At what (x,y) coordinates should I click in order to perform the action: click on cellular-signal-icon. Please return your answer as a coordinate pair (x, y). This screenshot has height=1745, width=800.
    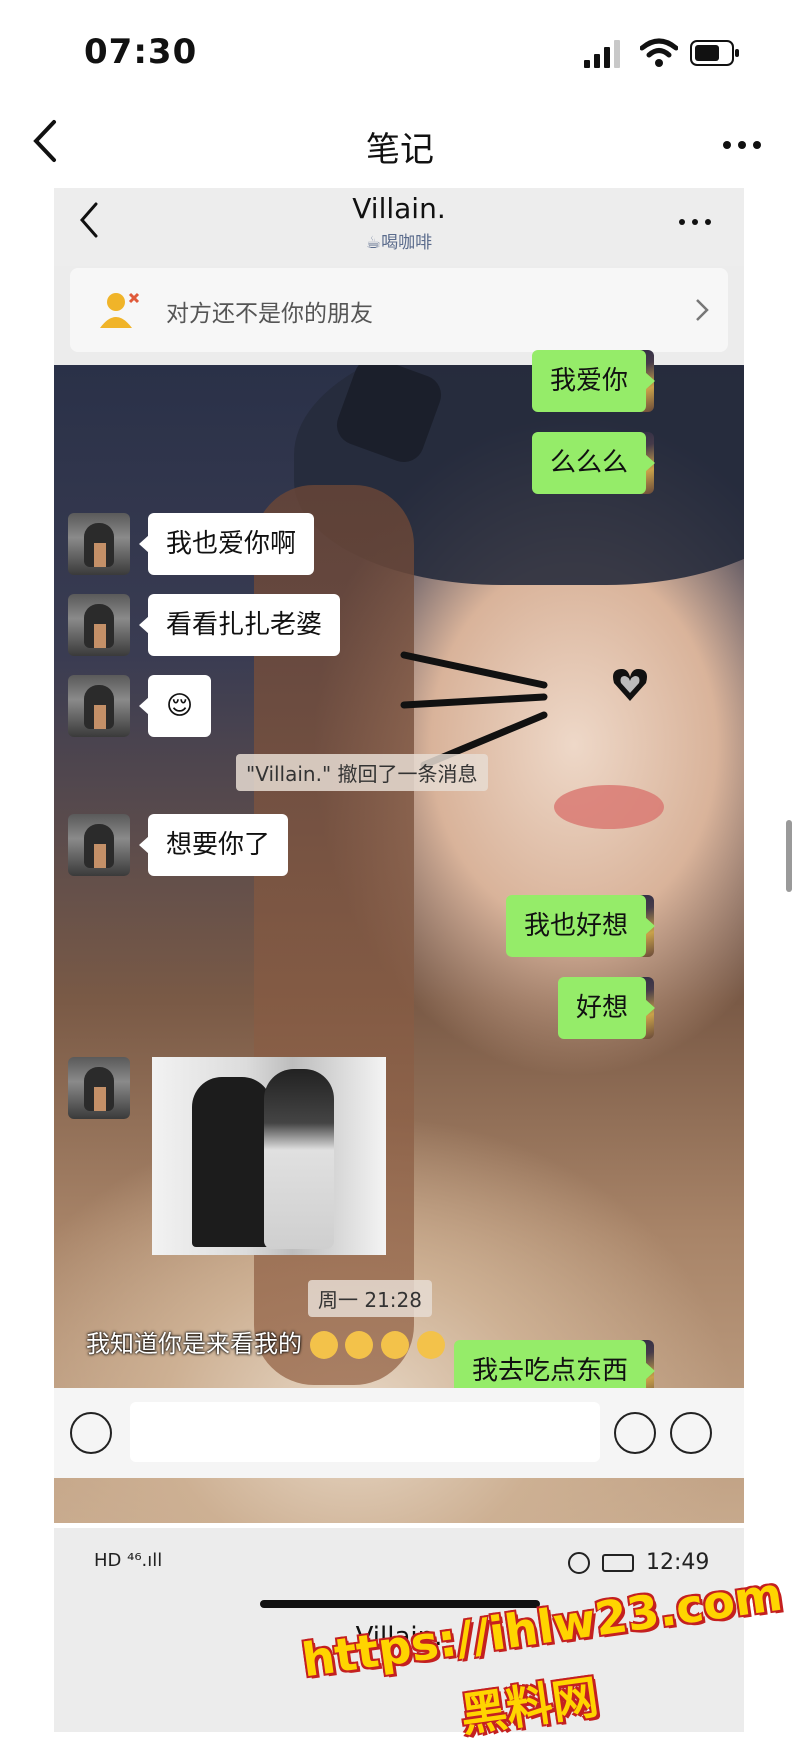
    Looking at the image, I should click on (602, 54).